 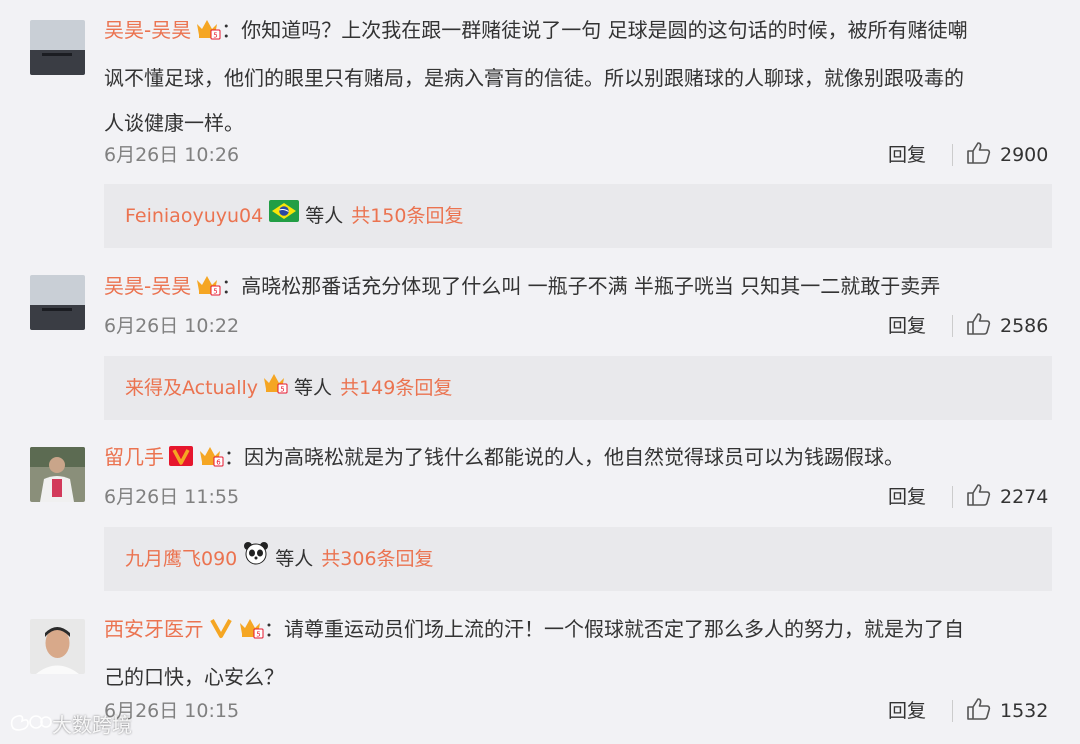 I want to click on reply-count: 共150条回复, so click(x=407, y=216).